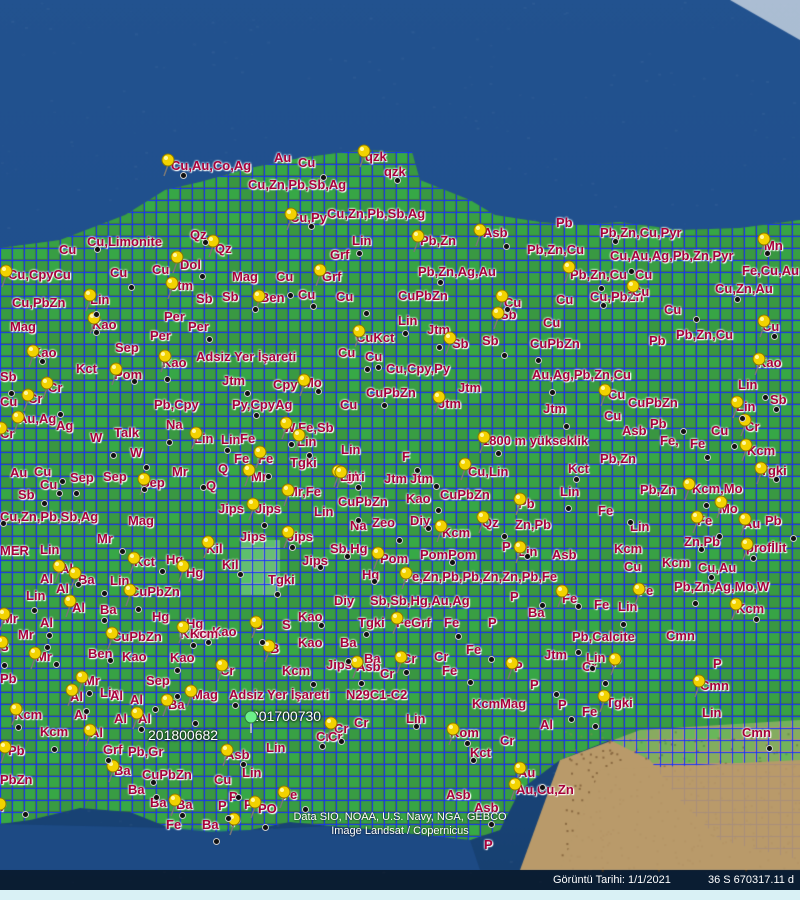  I want to click on placemark-label: Talk, so click(126, 432).